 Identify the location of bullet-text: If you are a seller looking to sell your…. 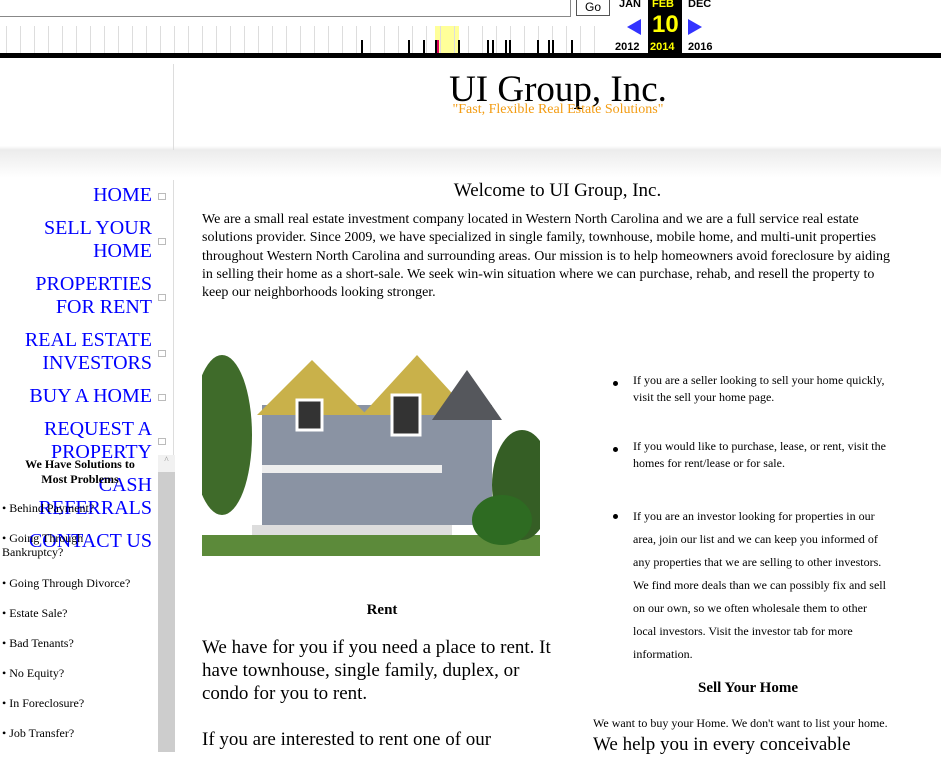
(759, 388).